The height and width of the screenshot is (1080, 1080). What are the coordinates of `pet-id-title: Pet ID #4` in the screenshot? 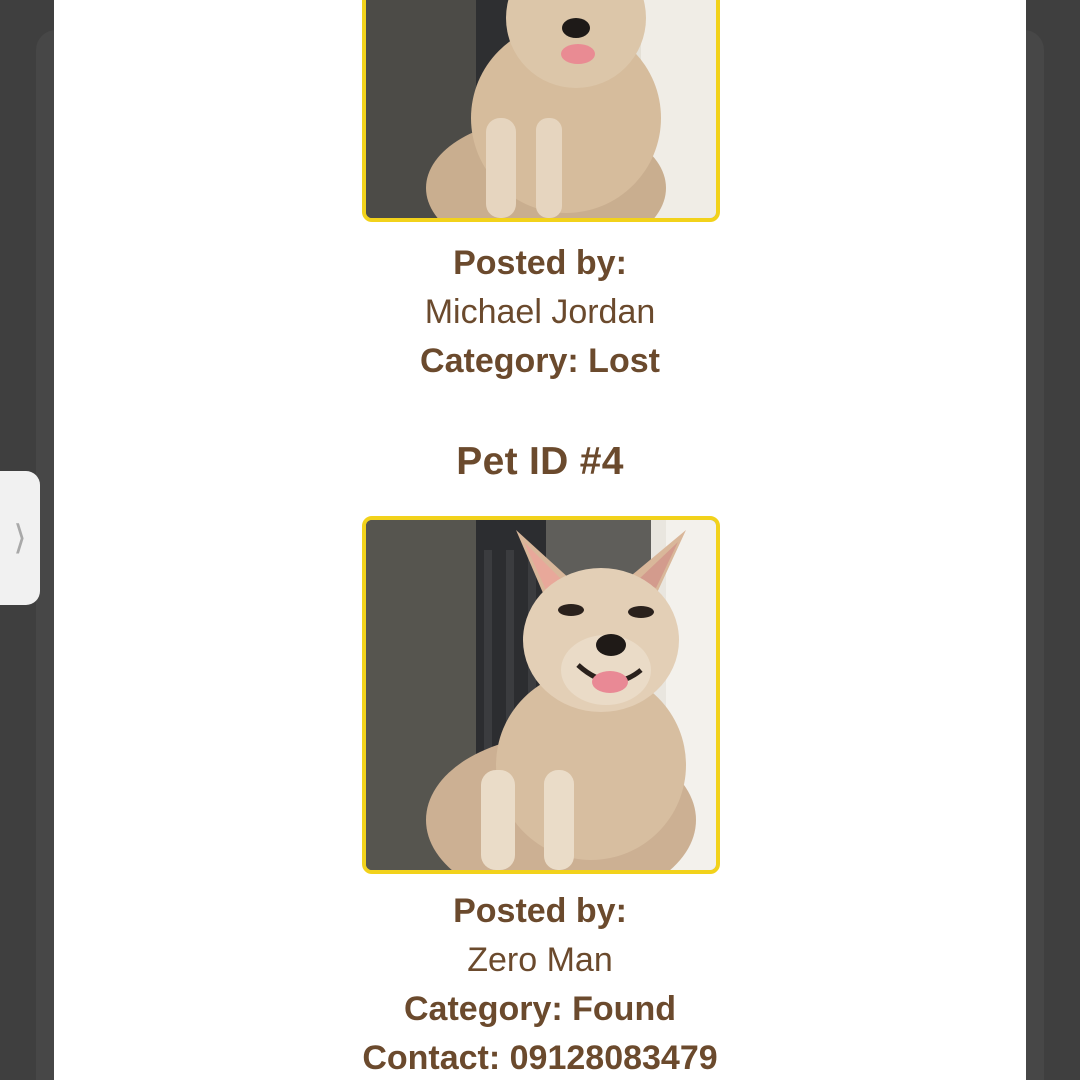 It's located at (540, 461).